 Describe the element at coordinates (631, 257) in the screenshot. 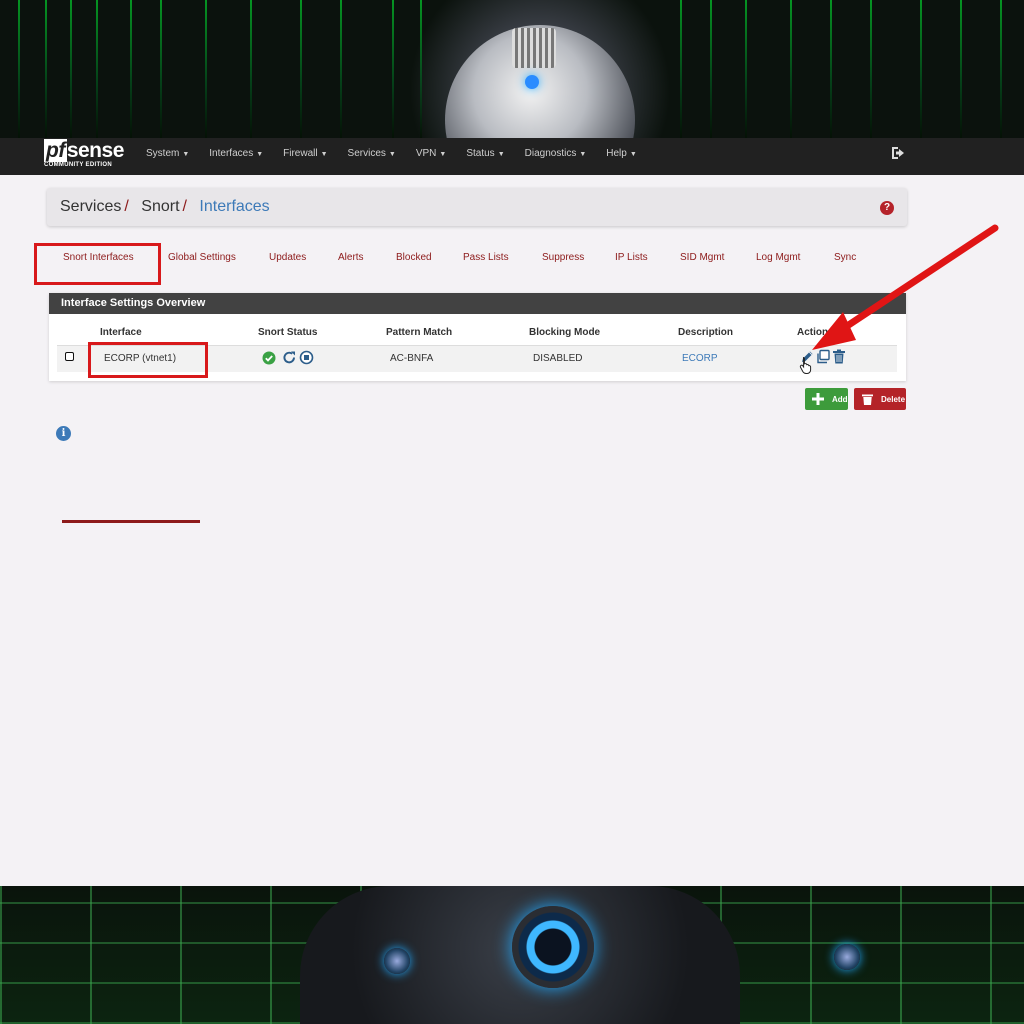

I see `tab-ip-lists: IP Lists` at that location.